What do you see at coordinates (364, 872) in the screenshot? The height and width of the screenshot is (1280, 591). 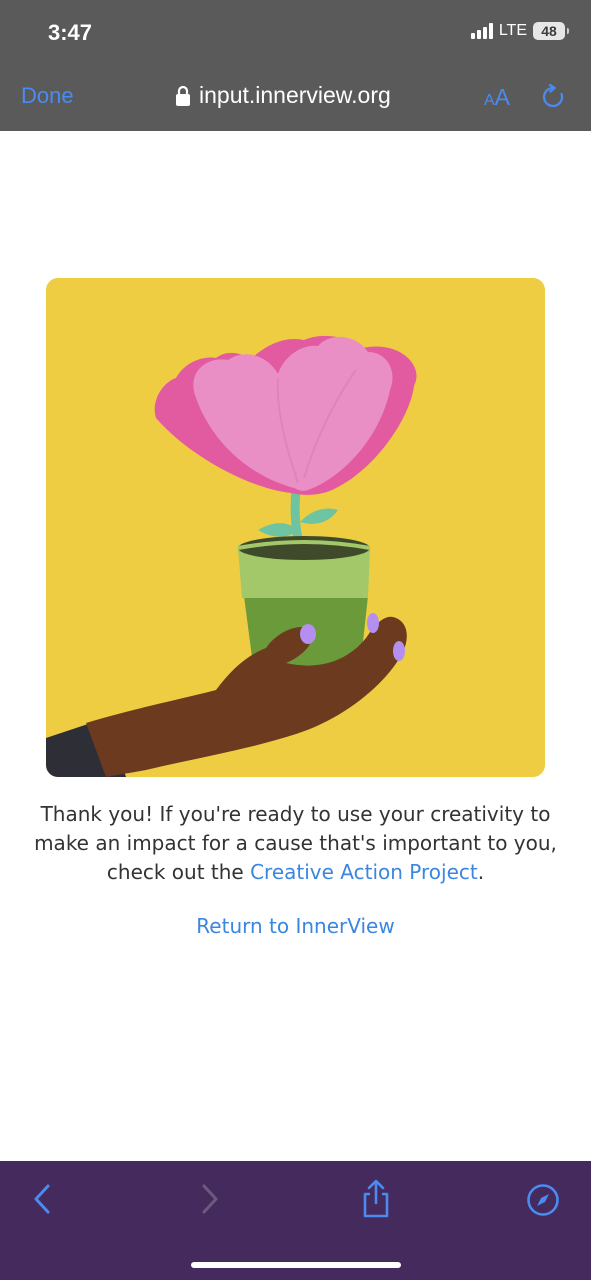 I see `creative-action-project-link: Creative Action Project` at bounding box center [364, 872].